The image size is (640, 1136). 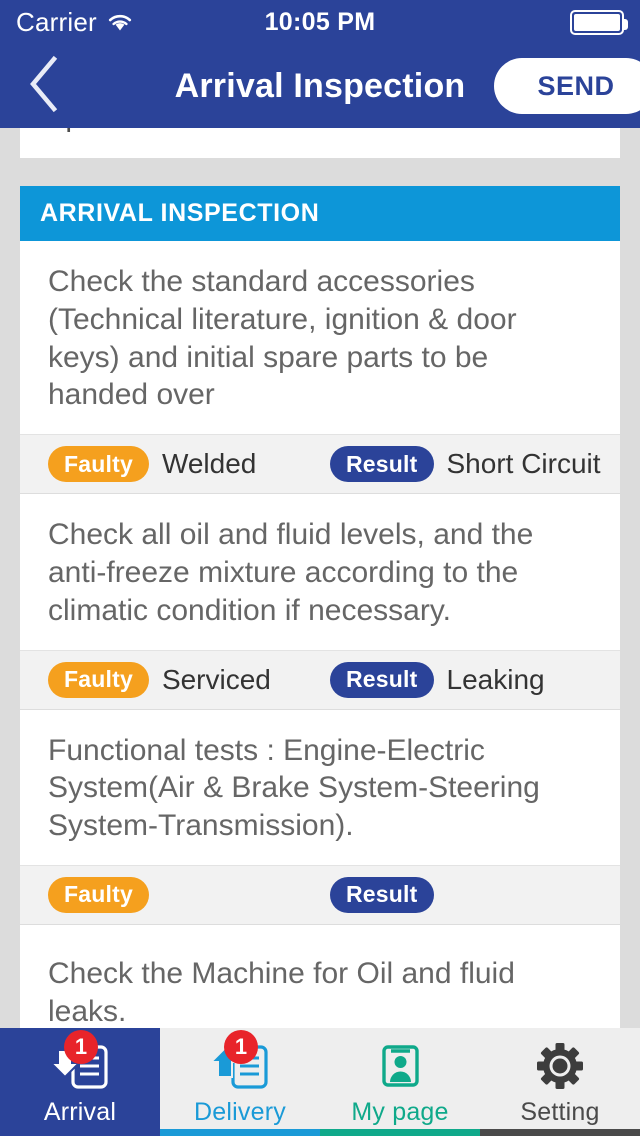 I want to click on delivery-notification-badge: 1, so click(x=241, y=1047).